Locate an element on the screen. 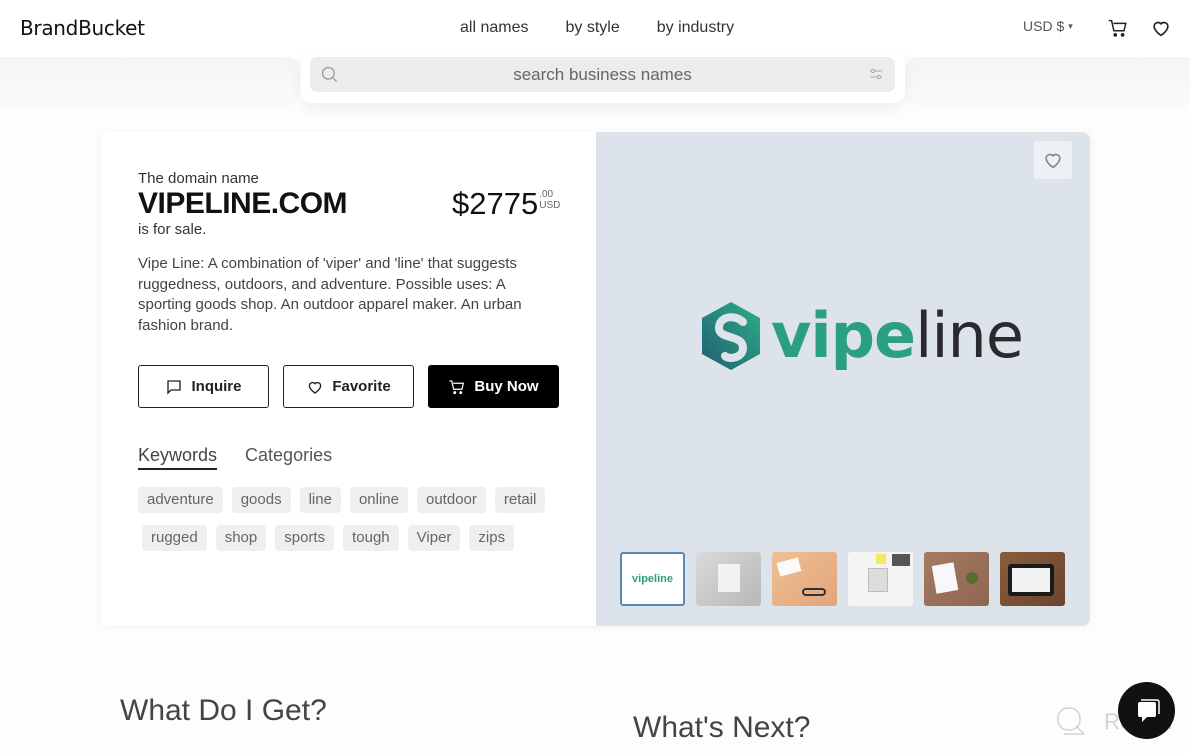 The height and width of the screenshot is (753, 1190). search-input is located at coordinates (602, 74).